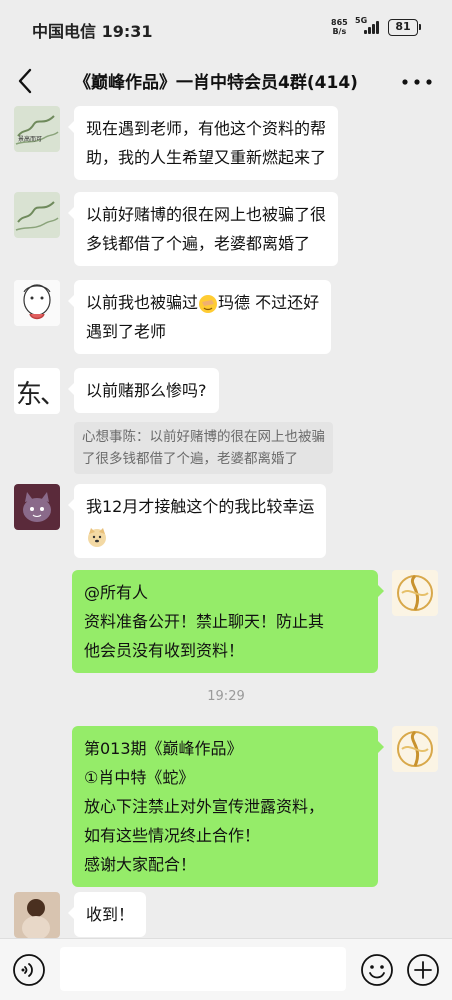 The height and width of the screenshot is (1000, 452). Describe the element at coordinates (142, 302) in the screenshot. I see `message-text: 以前我也被骗过` at that location.